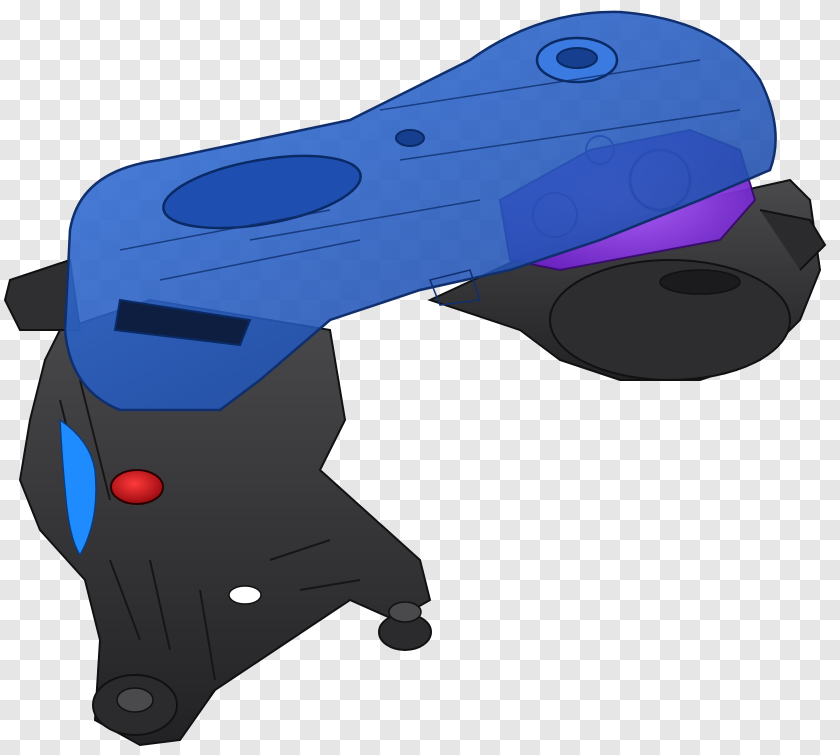 The height and width of the screenshot is (755, 840). What do you see at coordinates (700, 282) in the screenshot?
I see `slot` at bounding box center [700, 282].